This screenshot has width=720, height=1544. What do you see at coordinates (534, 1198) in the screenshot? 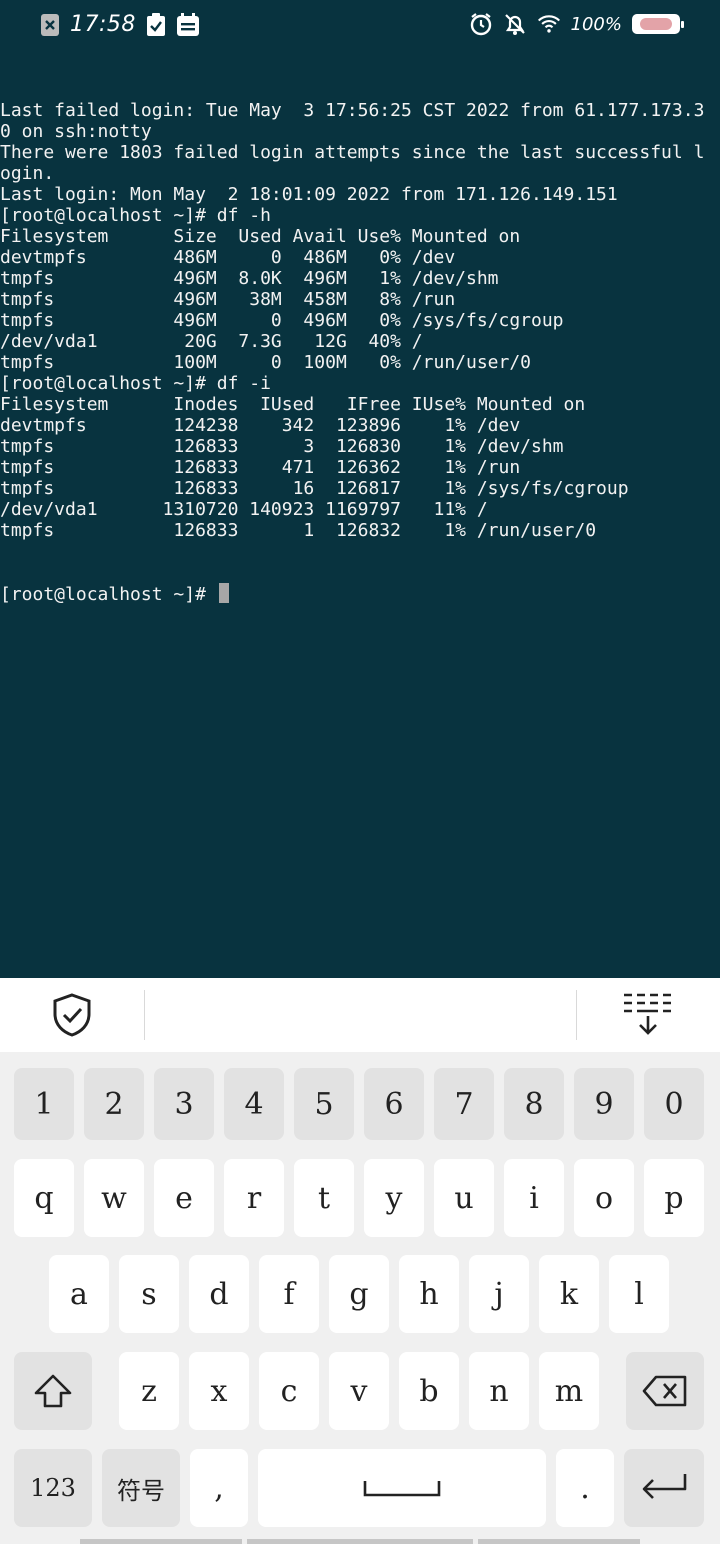
I see `key-i: i` at bounding box center [534, 1198].